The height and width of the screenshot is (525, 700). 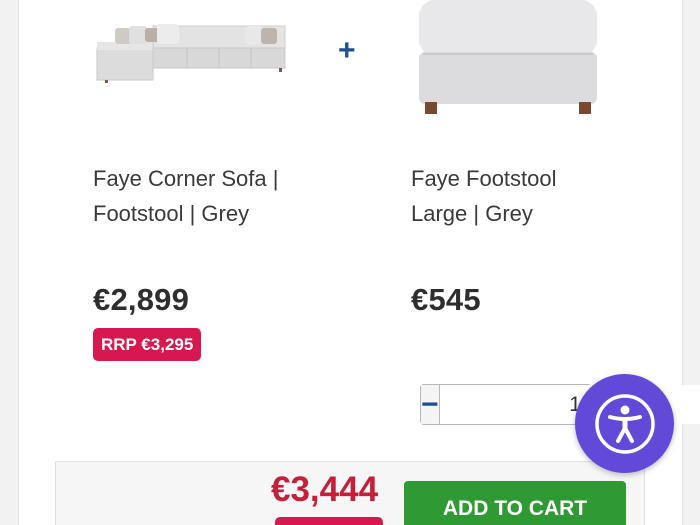 What do you see at coordinates (329, 521) in the screenshot?
I see `total-savings-badge` at bounding box center [329, 521].